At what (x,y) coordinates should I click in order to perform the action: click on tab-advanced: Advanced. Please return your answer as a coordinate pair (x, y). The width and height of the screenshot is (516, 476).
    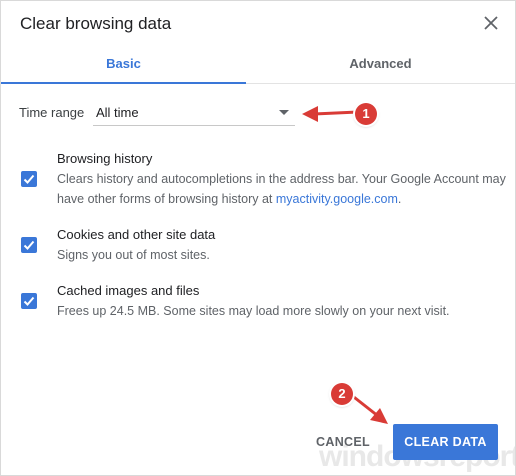
    Looking at the image, I should click on (380, 64).